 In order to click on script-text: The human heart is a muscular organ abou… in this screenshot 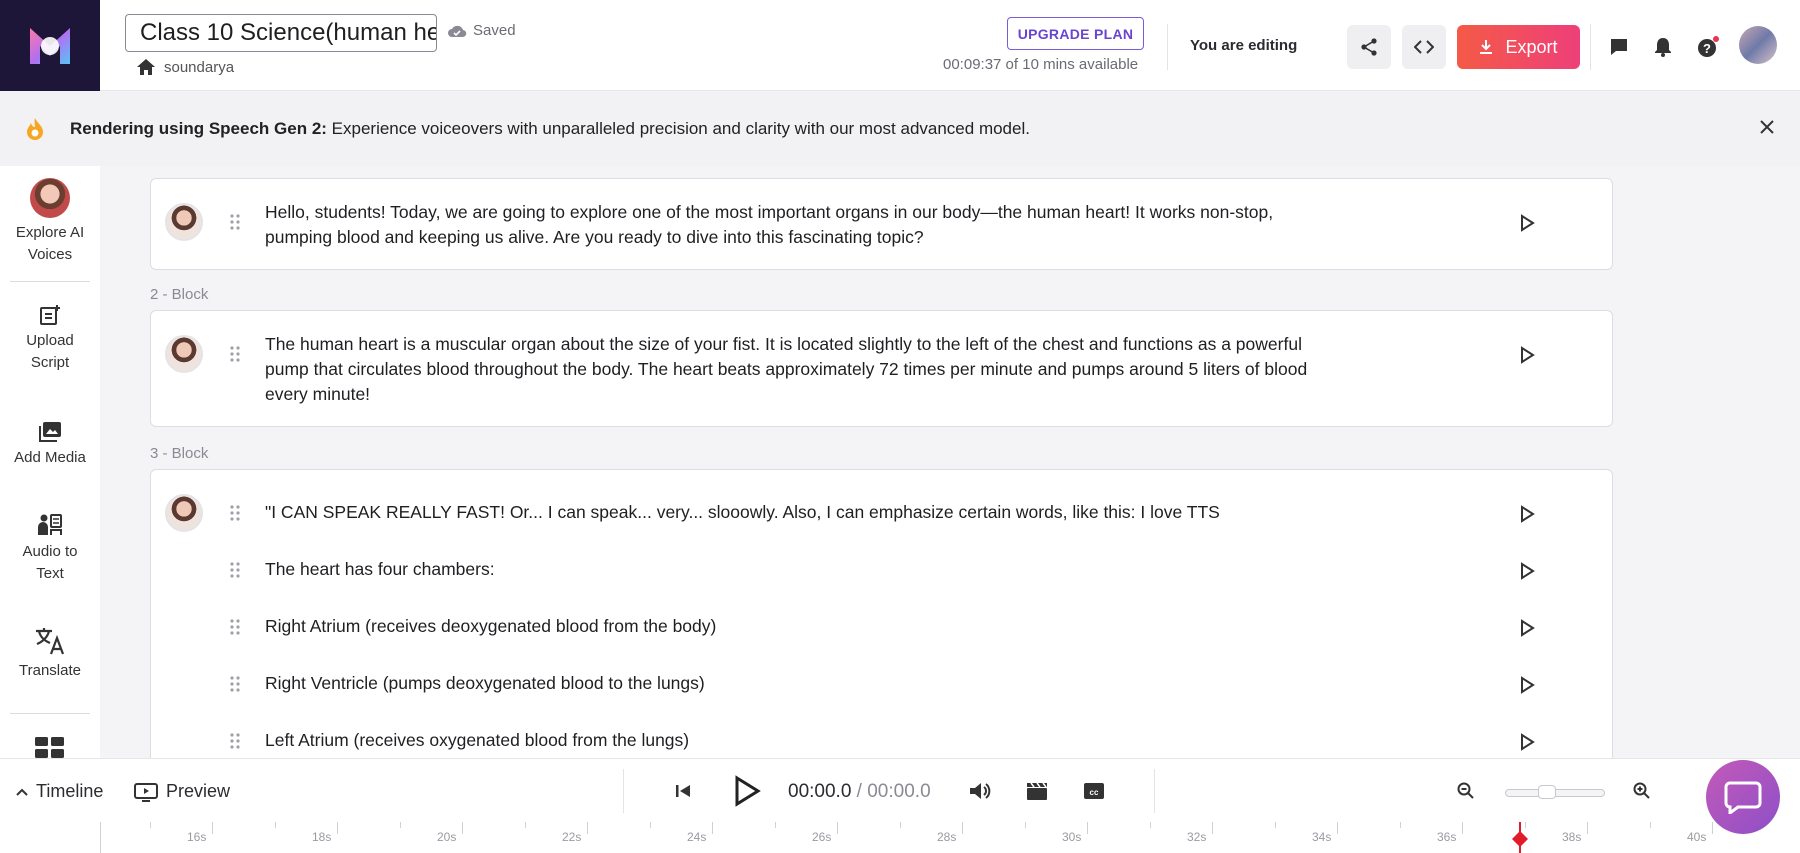, I will do `click(800, 369)`.